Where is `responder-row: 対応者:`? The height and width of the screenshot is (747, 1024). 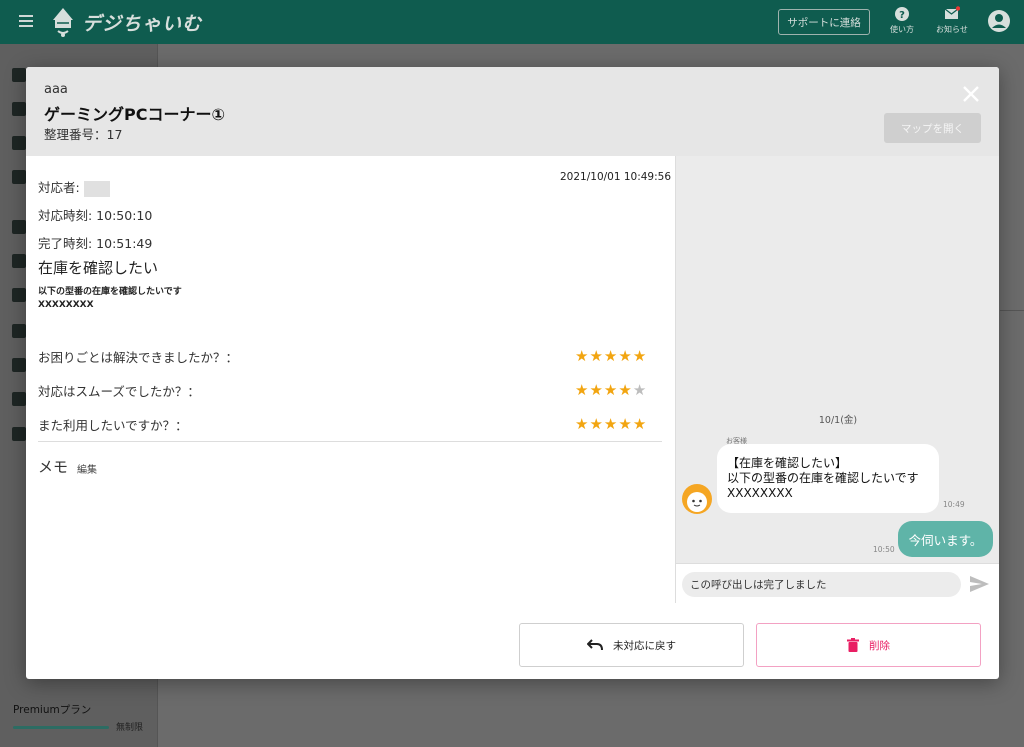 responder-row: 対応者: is located at coordinates (74, 187).